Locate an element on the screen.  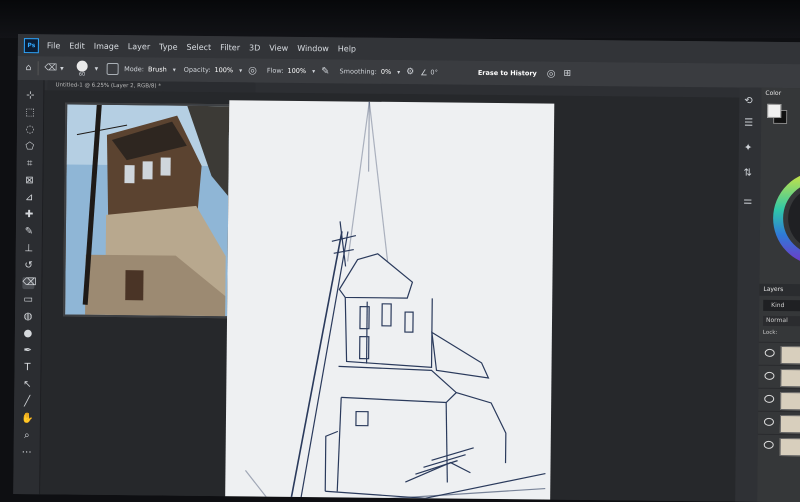
flow-control: Flow: 100% is located at coordinates (286, 71).